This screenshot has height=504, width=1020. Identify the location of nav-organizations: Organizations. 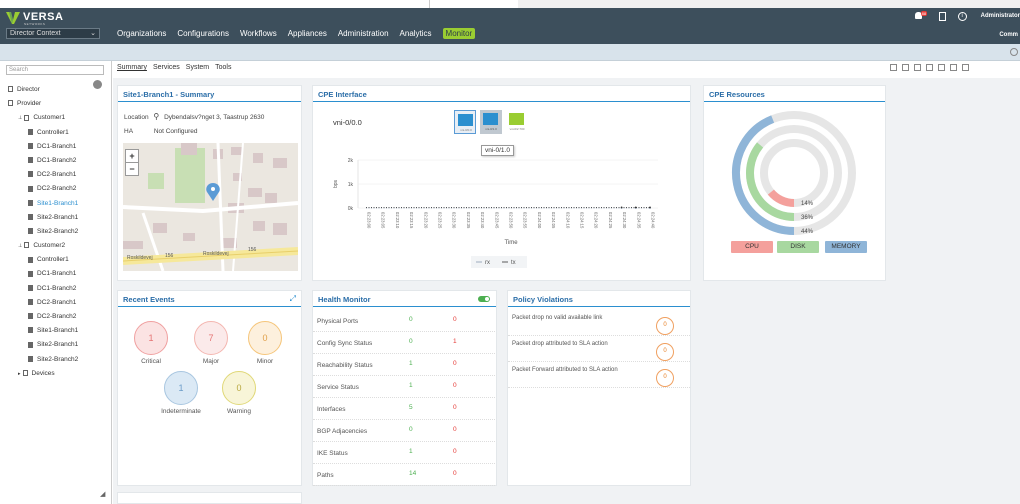
(141, 33).